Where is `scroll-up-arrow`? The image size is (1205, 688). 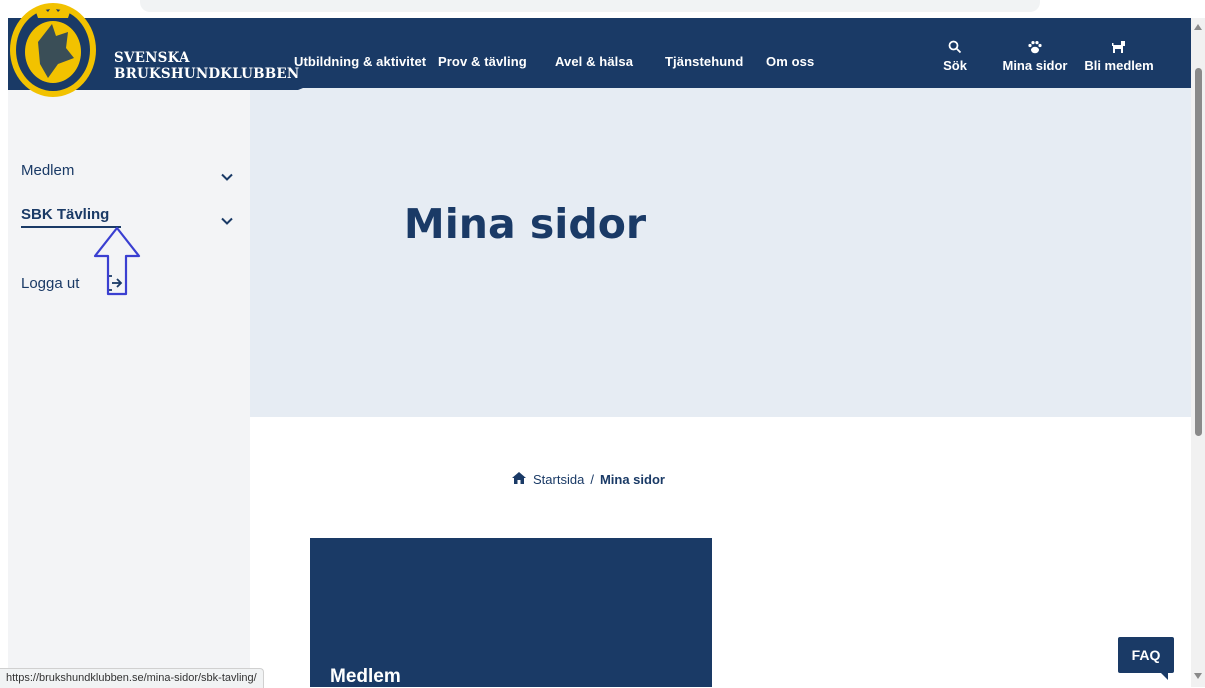
scroll-up-arrow is located at coordinates (1198, 27).